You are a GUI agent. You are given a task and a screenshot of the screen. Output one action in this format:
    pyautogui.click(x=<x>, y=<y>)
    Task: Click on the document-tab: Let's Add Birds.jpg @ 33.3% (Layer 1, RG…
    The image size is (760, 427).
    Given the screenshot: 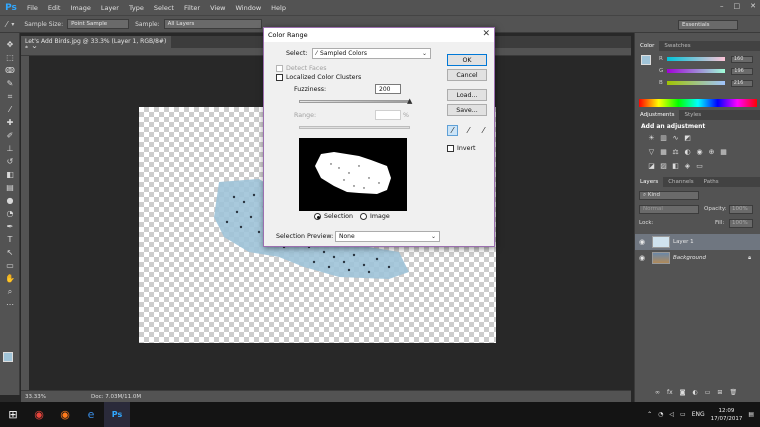 What is the action you would take?
    pyautogui.click(x=96, y=44)
    